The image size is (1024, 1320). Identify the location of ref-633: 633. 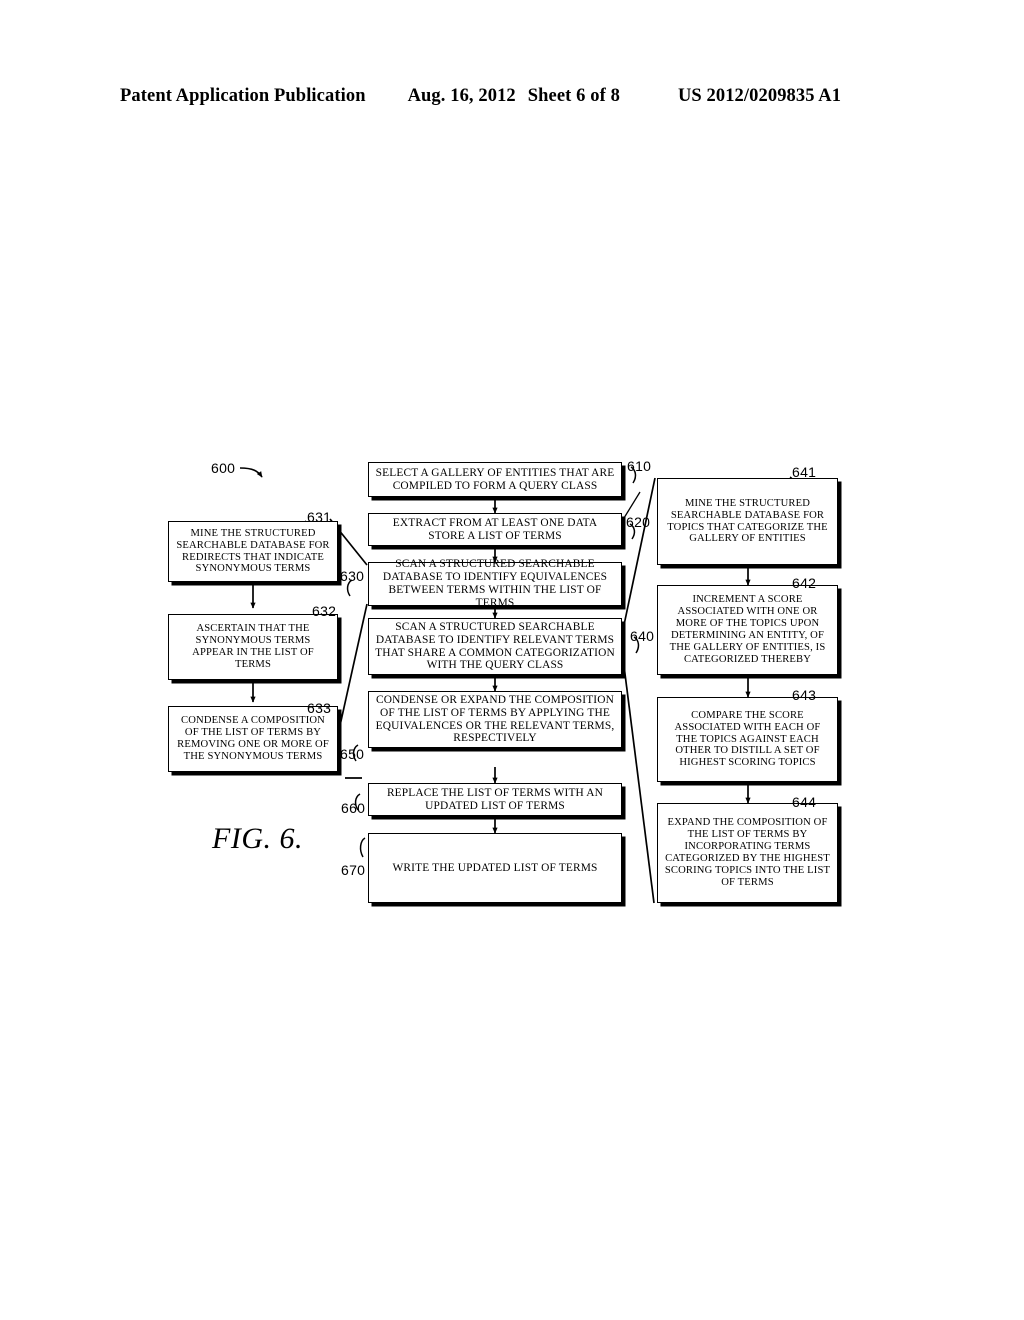
(319, 708).